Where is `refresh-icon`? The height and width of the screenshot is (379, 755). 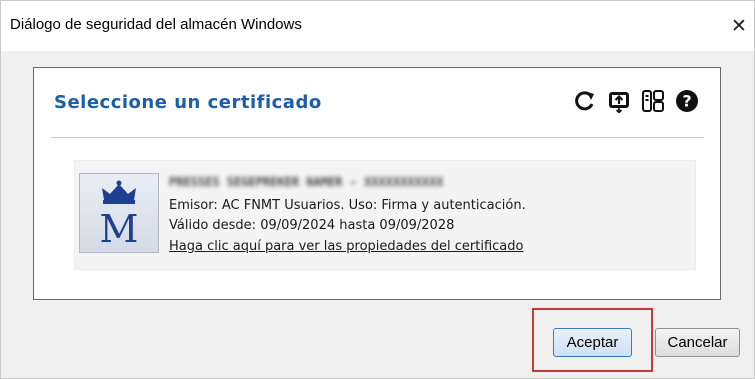 refresh-icon is located at coordinates (585, 101).